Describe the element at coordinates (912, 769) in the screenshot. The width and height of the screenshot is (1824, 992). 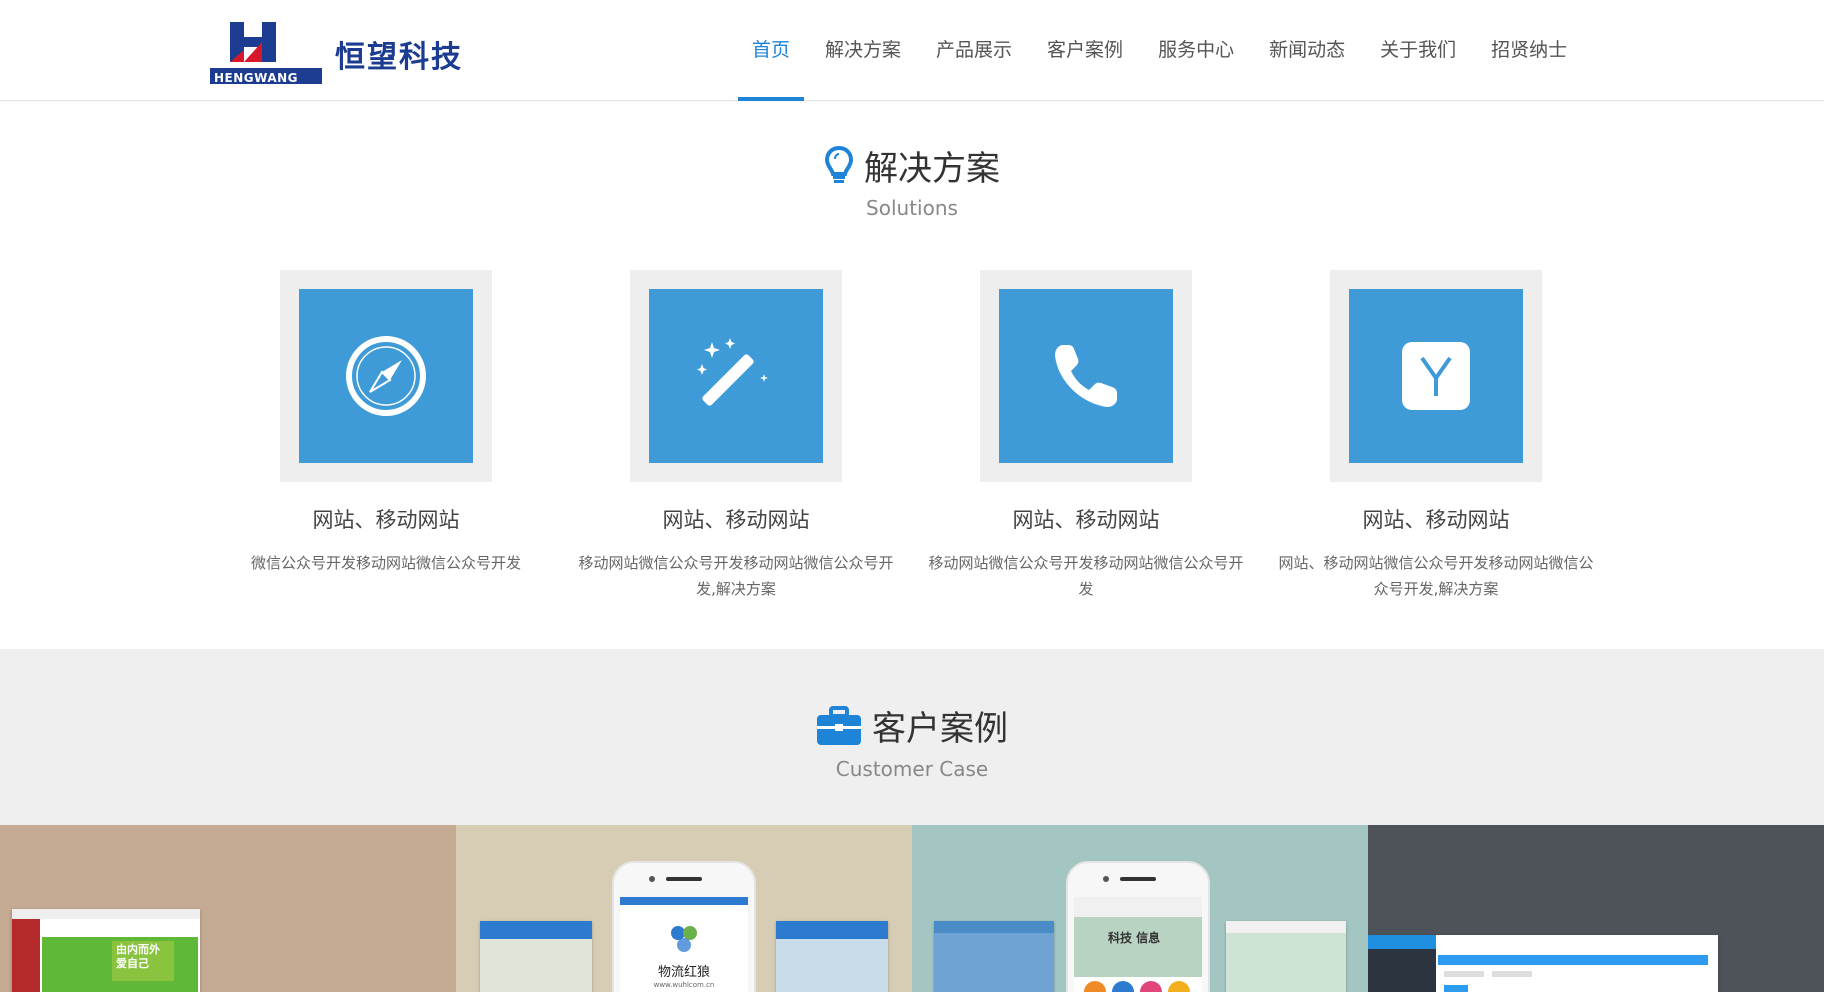
I see `cases-subtitle: Customer Case` at that location.